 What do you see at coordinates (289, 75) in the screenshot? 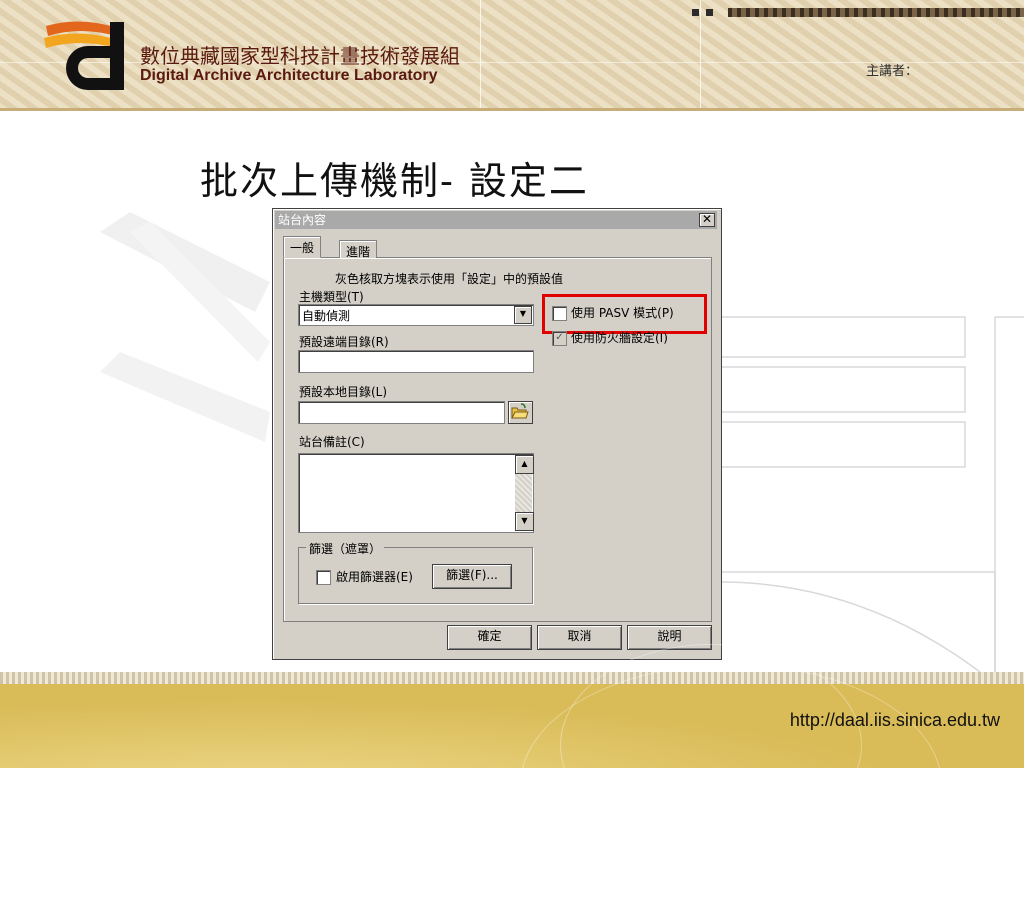
I see `org-name-english: Digital Archive Architecture Laboratory` at bounding box center [289, 75].